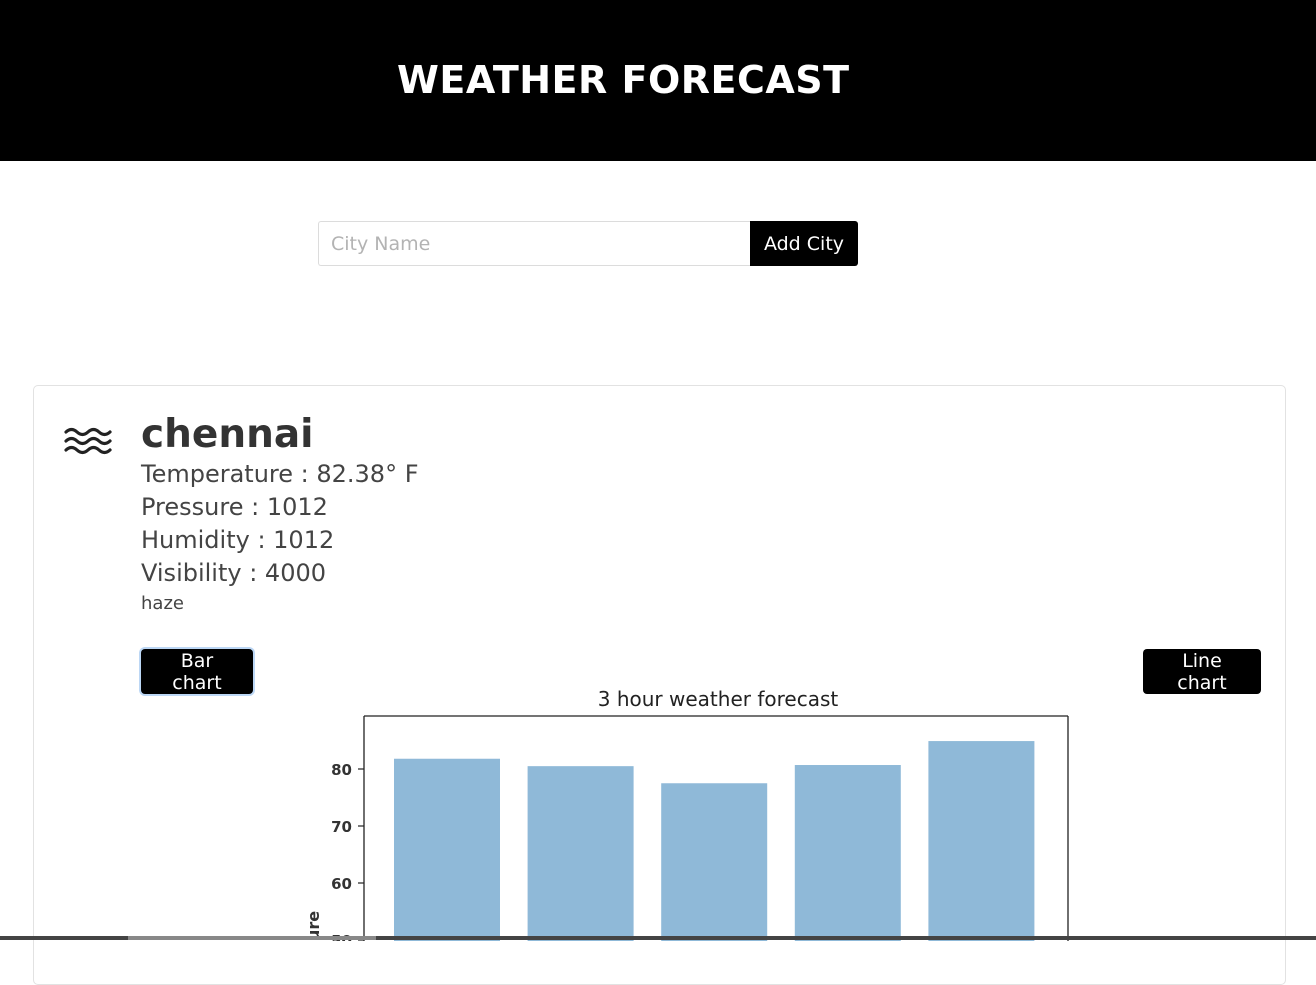 This screenshot has height=985, width=1316. Describe the element at coordinates (280, 474) in the screenshot. I see `temperature-text: Temperature : 82.38° F` at that location.